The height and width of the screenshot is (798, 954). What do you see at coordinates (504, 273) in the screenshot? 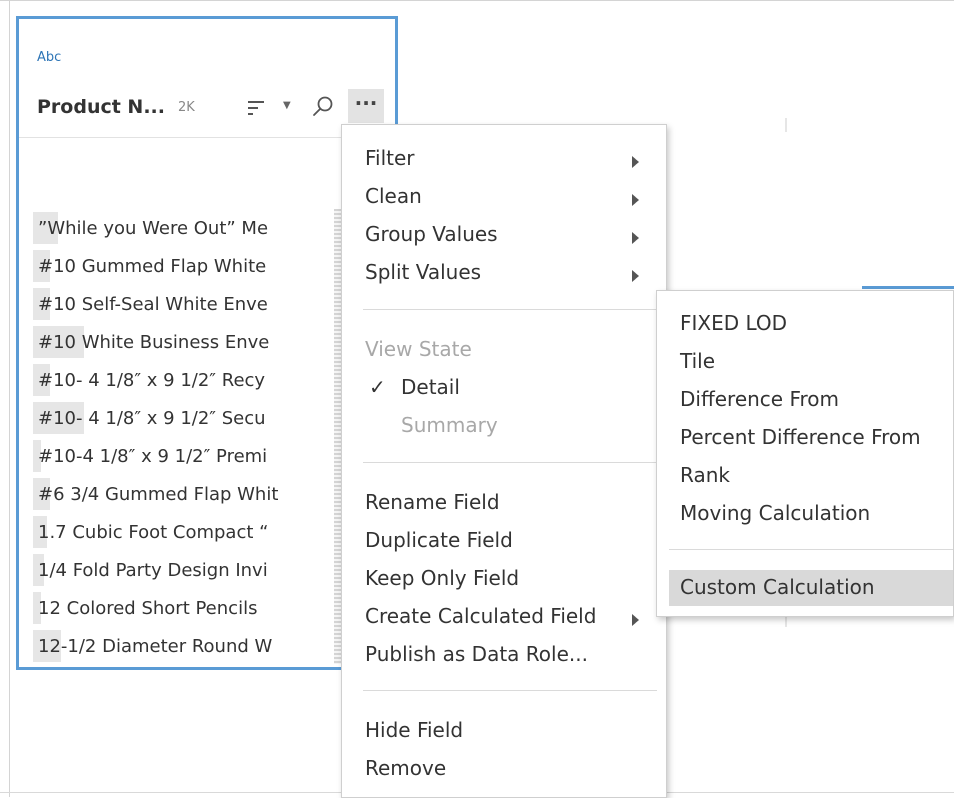
I see `menu-item-split-values: Split Values` at bounding box center [504, 273].